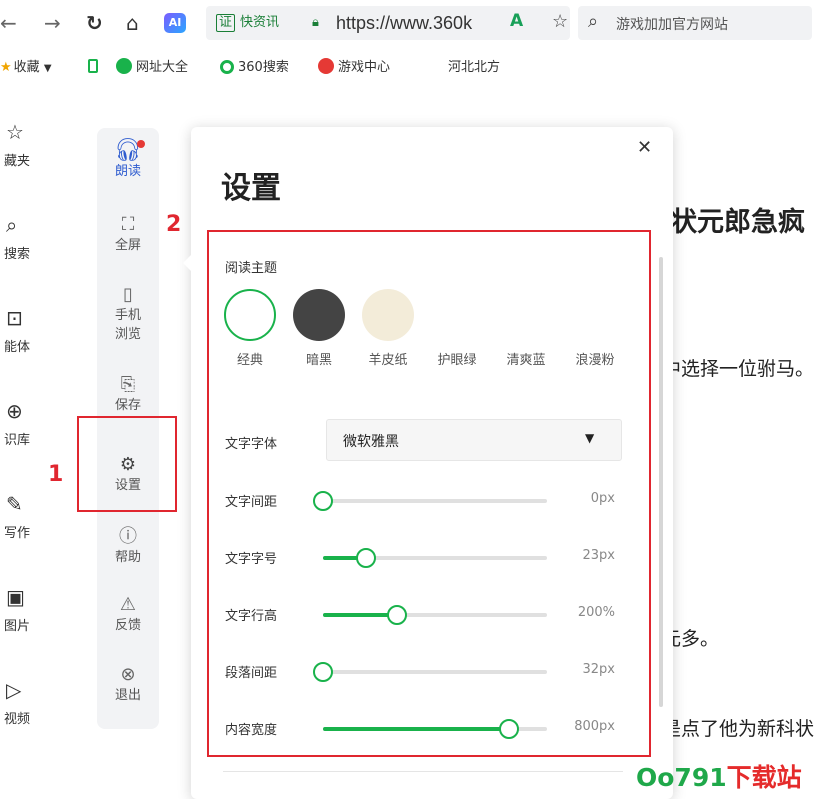  Describe the element at coordinates (94, 23) in the screenshot. I see `refresh-icon: ↻` at that location.